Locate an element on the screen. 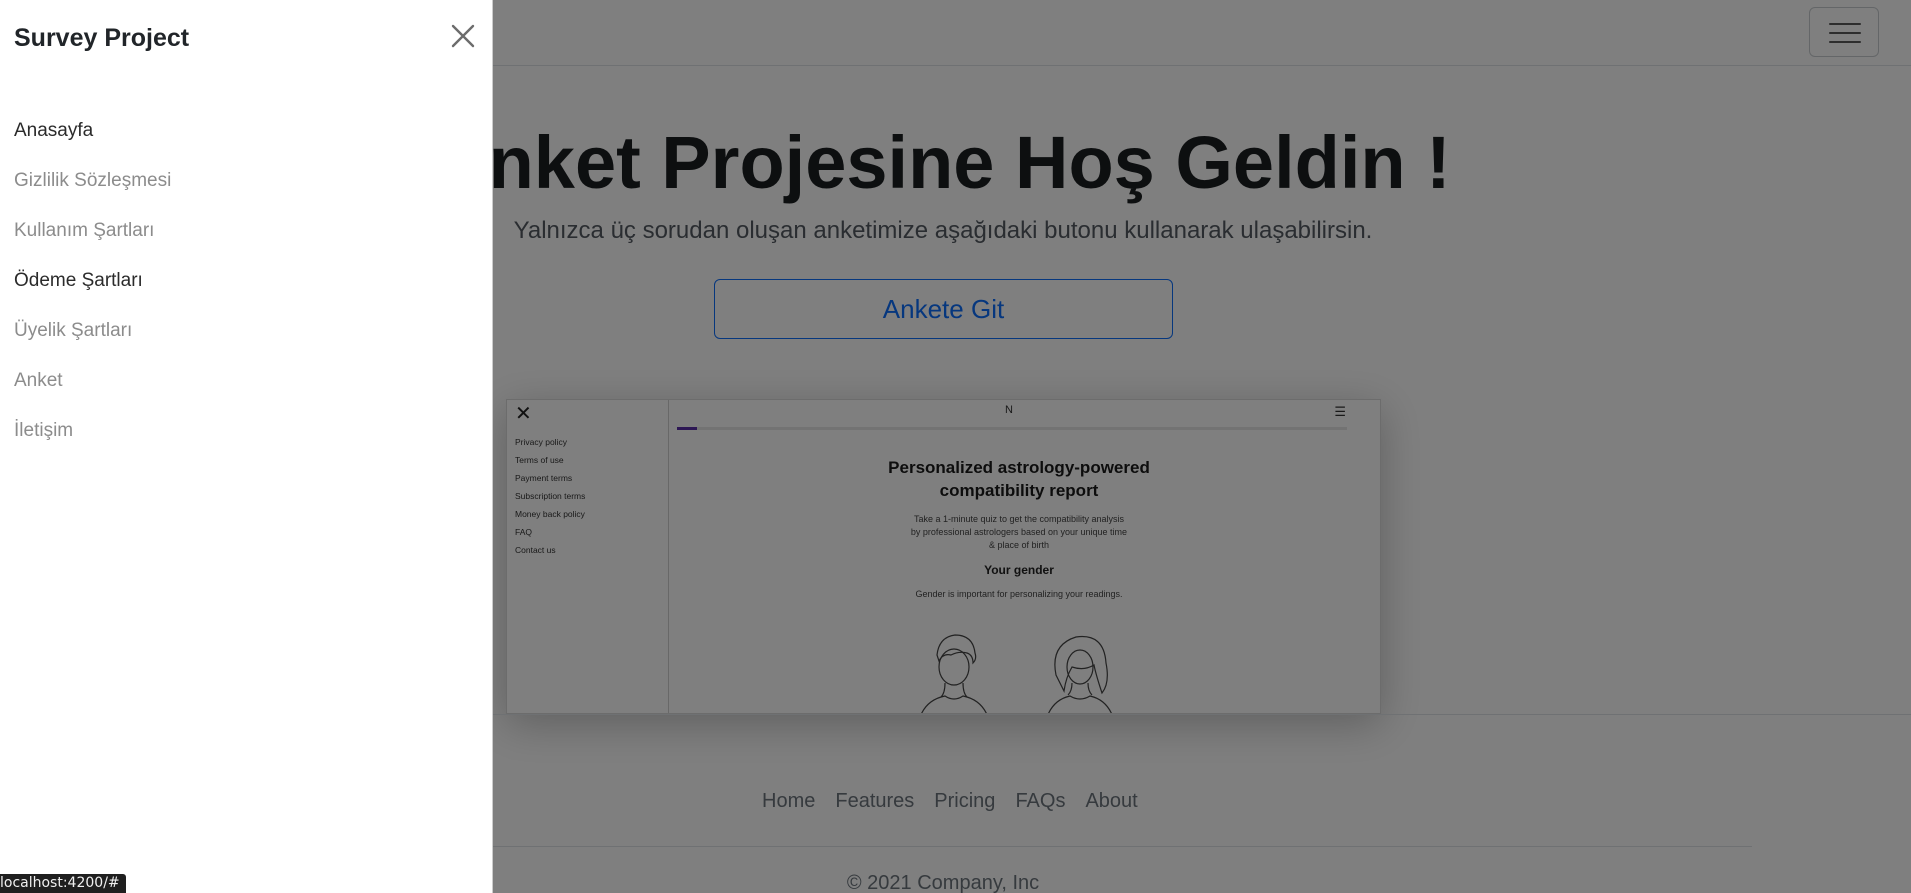  sidebar-item-anket: Anket is located at coordinates (92, 381).